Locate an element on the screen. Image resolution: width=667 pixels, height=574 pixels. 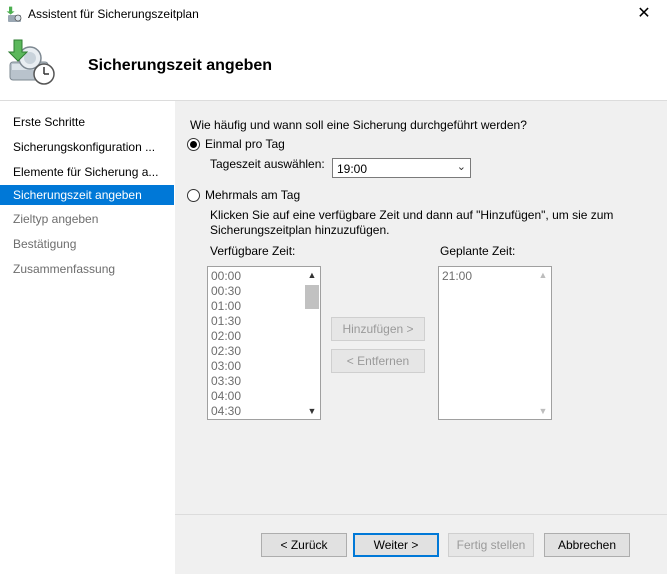
scrollbar-thumb is located at coordinates (312, 297).